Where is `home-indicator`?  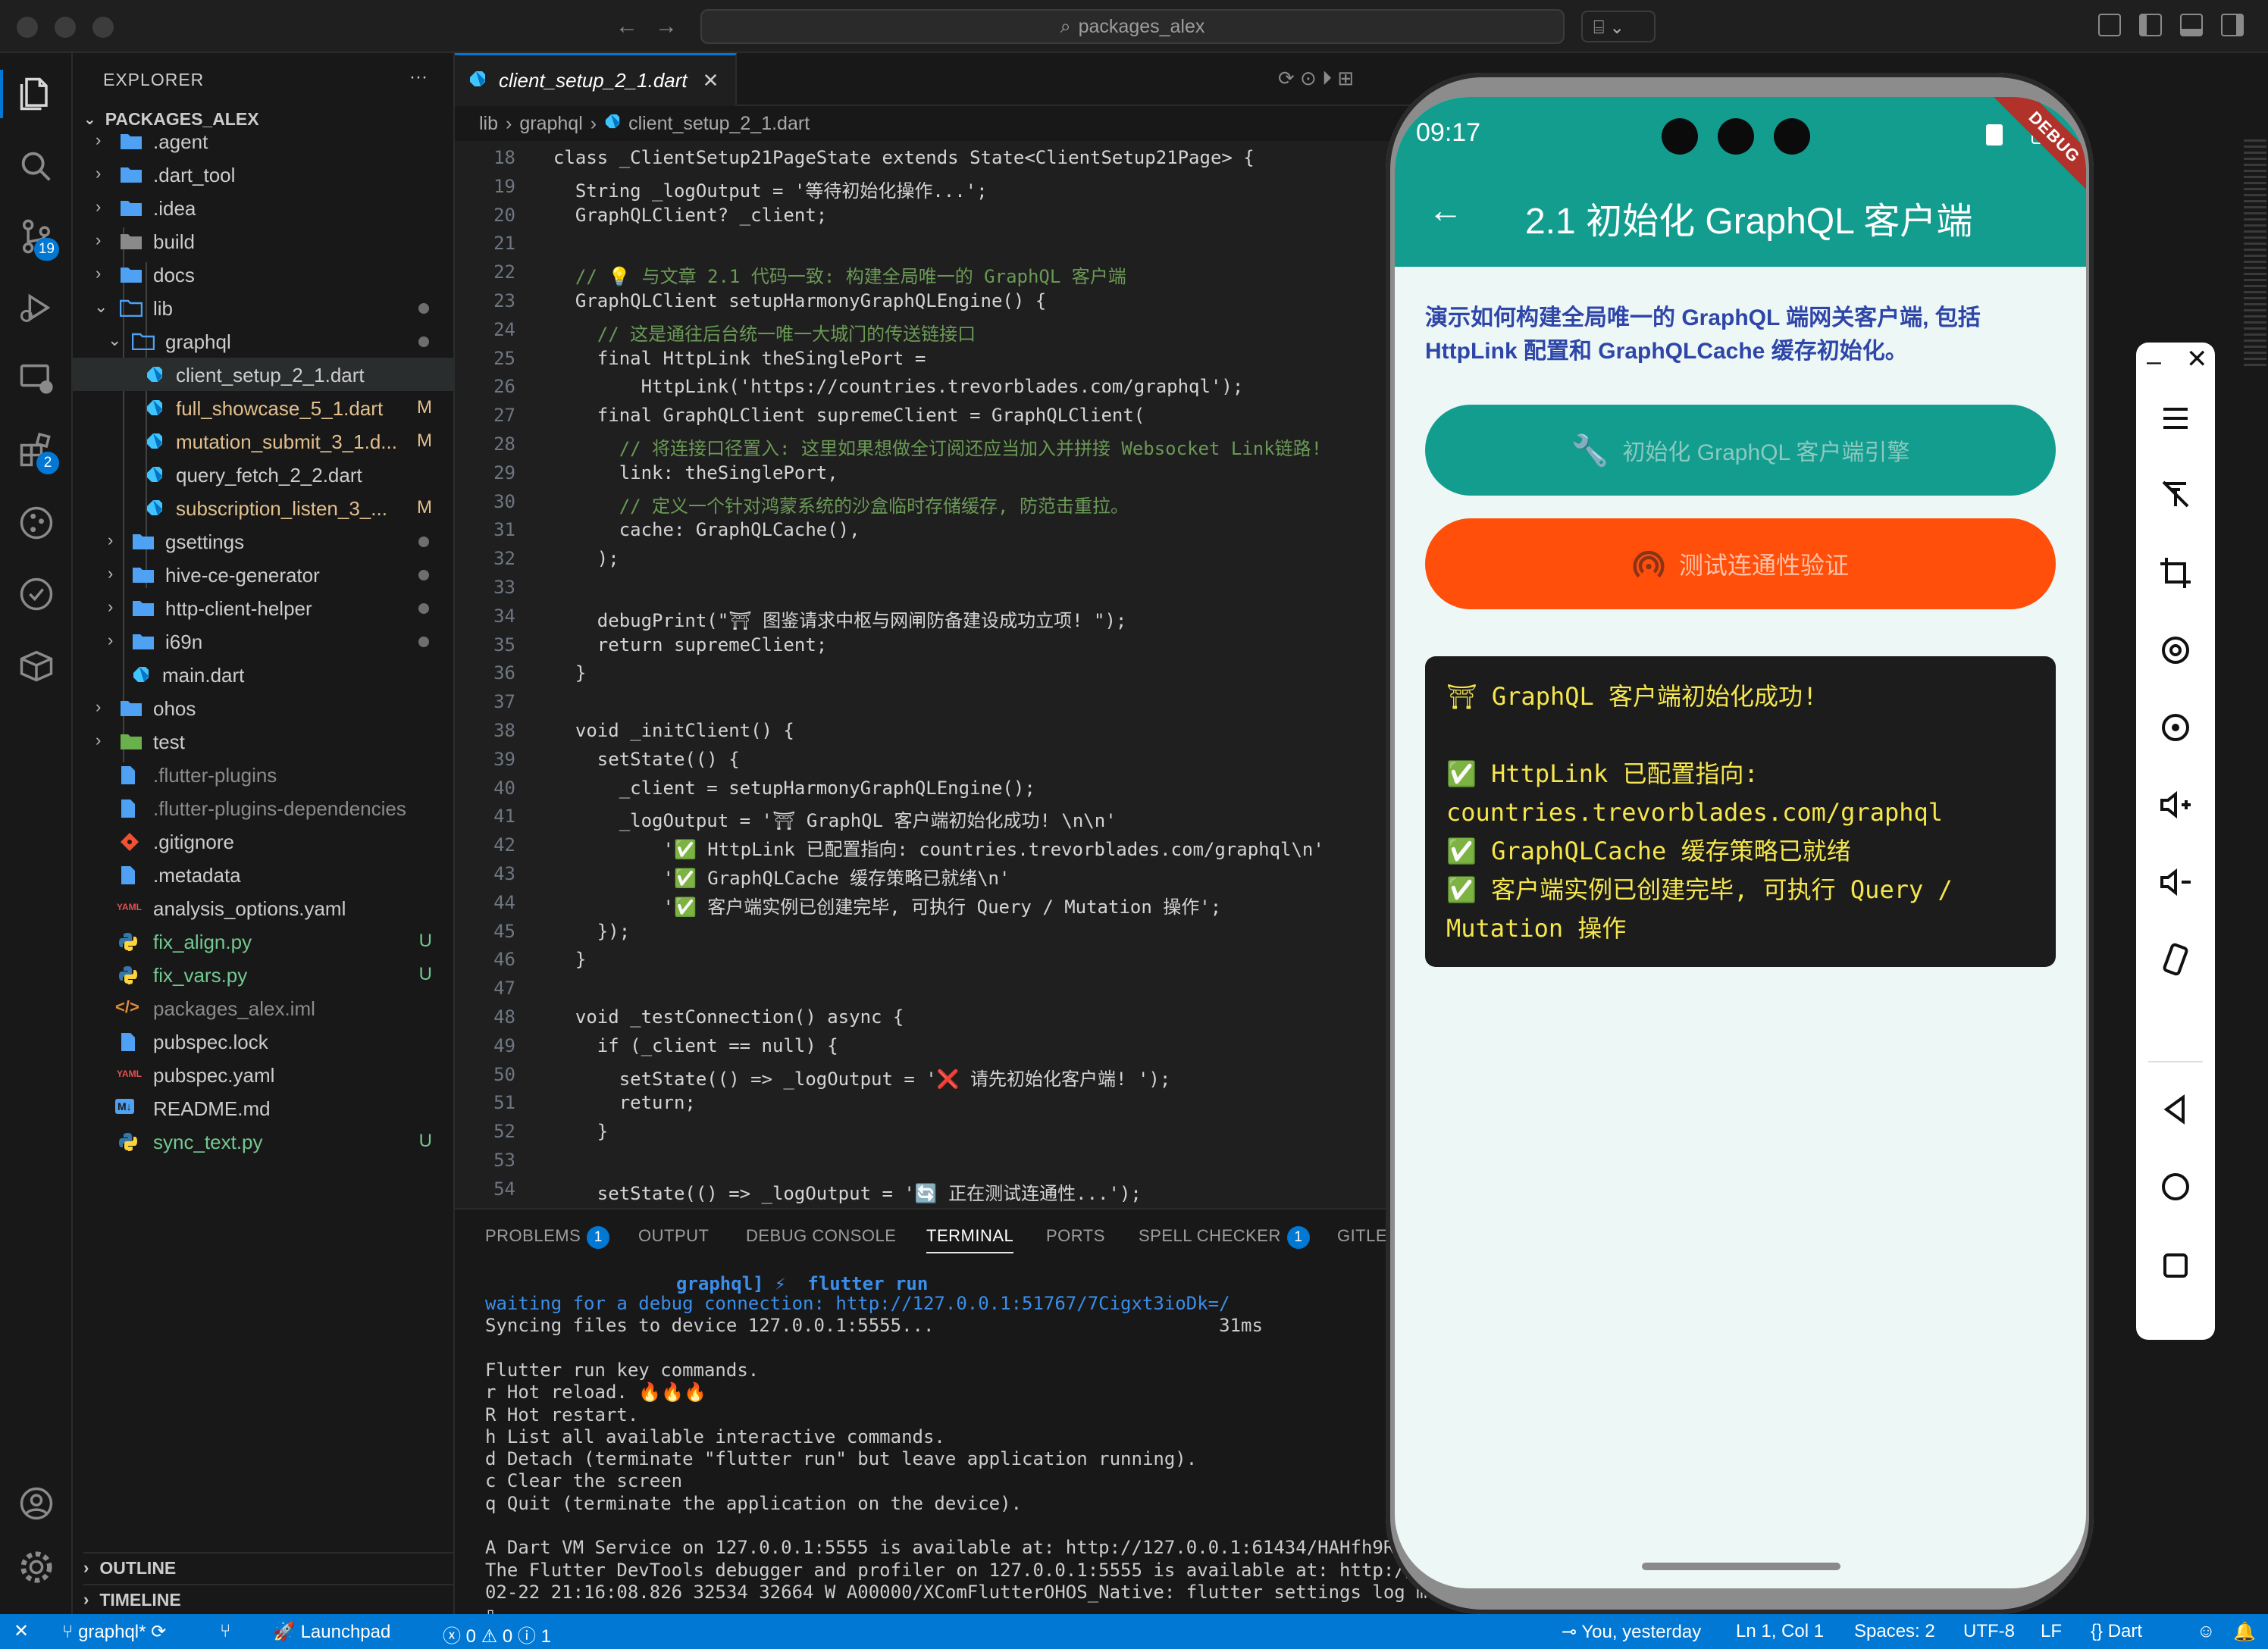
home-indicator is located at coordinates (1741, 1567).